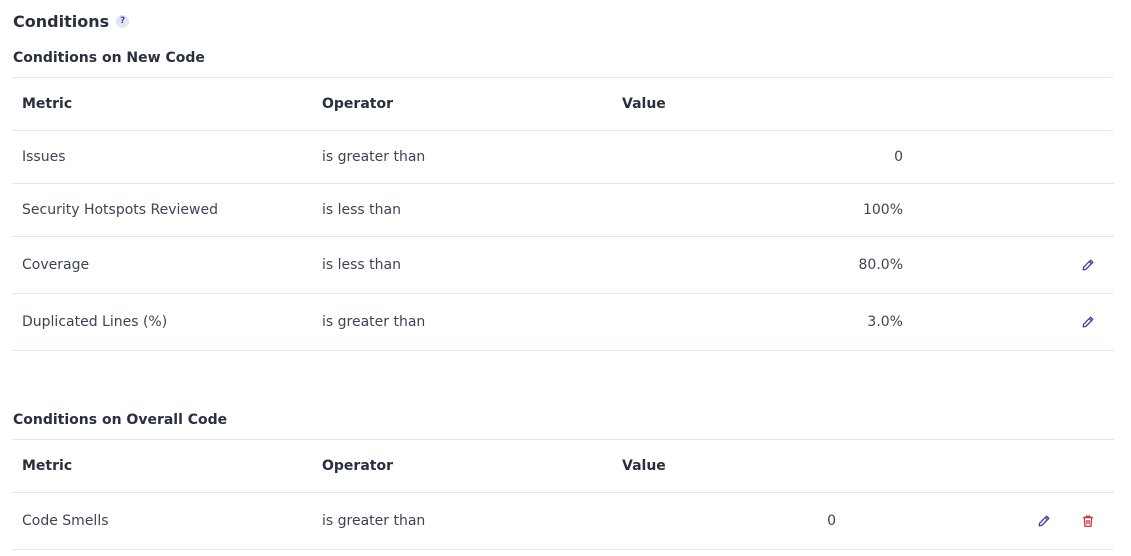 The image size is (1131, 556). Describe the element at coordinates (563, 521) in the screenshot. I see `table-row: Code Smells is greater than 0` at that location.